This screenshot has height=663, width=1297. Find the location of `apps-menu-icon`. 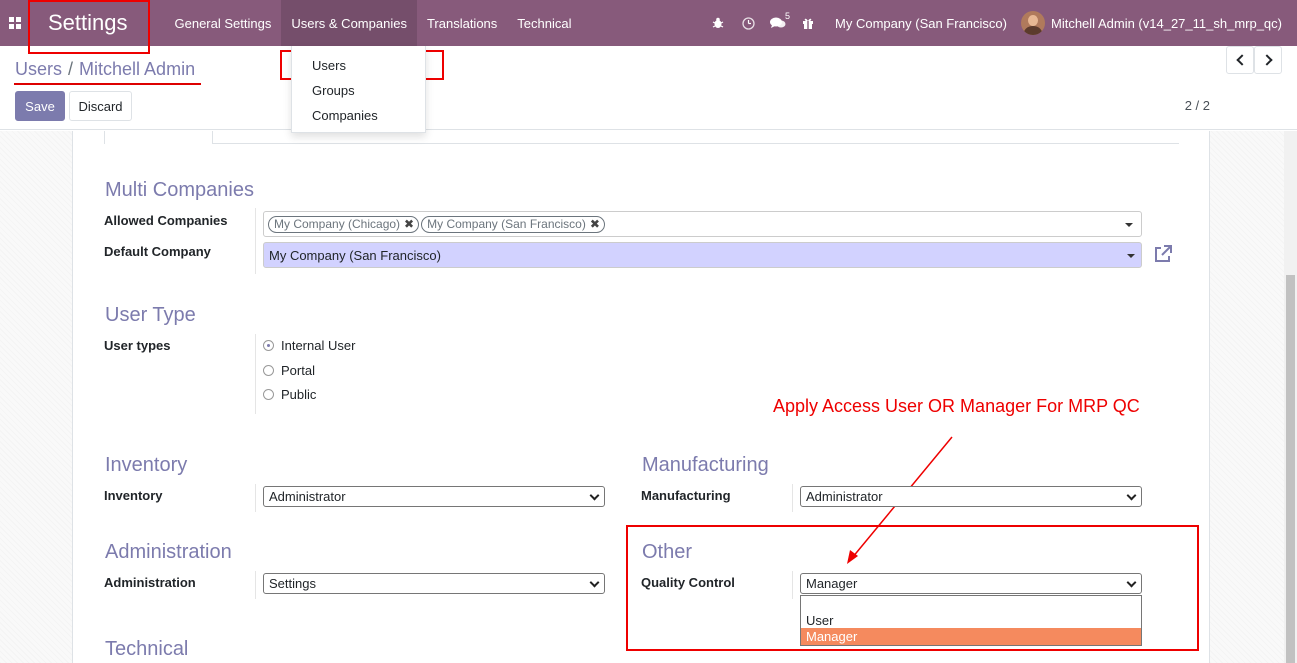

apps-menu-icon is located at coordinates (15, 23).